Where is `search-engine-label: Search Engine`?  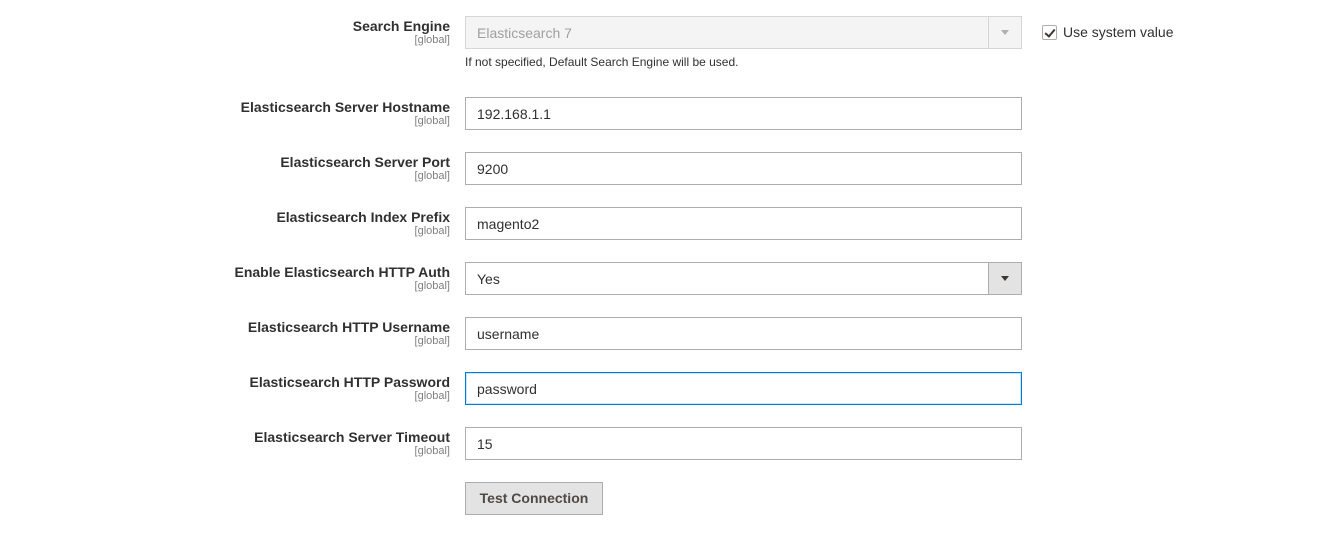
search-engine-label: Search Engine is located at coordinates (401, 26).